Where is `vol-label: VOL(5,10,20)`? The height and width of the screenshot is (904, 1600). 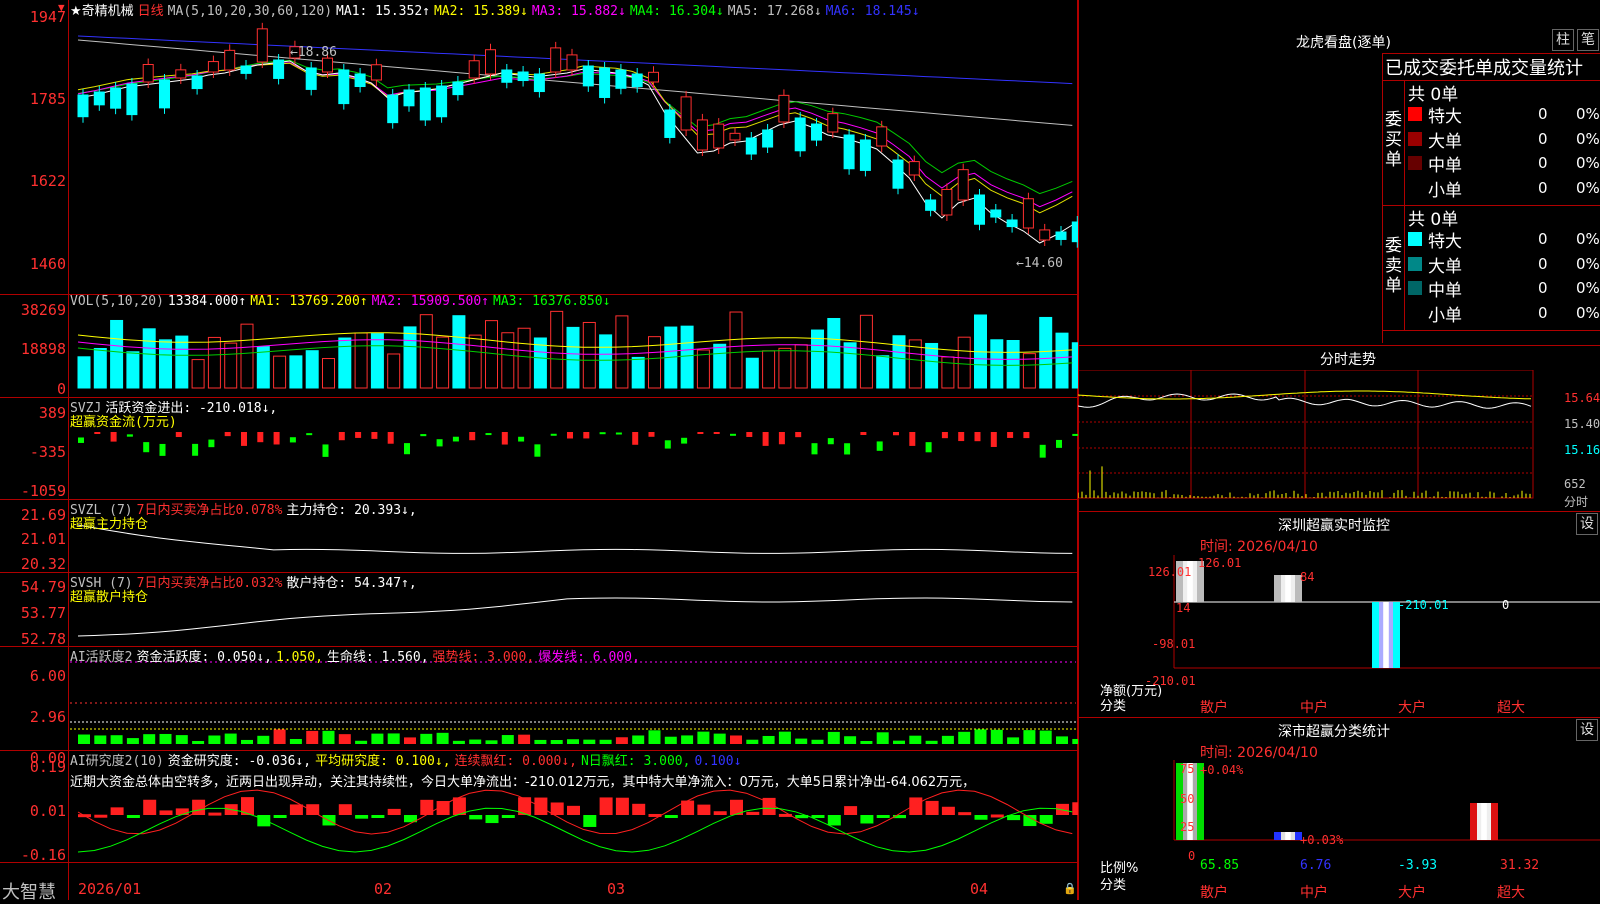 vol-label: VOL(5,10,20) is located at coordinates (117, 301).